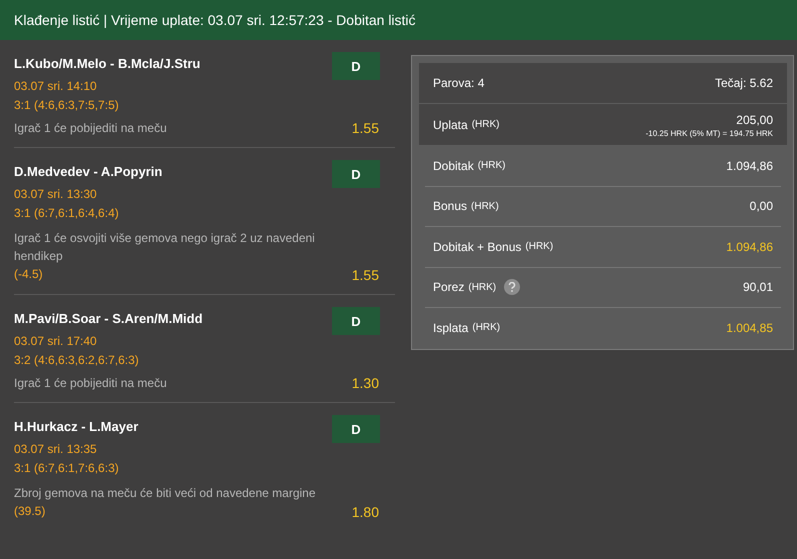  Describe the element at coordinates (28, 274) in the screenshot. I see `market-line: (-4.5)` at that location.